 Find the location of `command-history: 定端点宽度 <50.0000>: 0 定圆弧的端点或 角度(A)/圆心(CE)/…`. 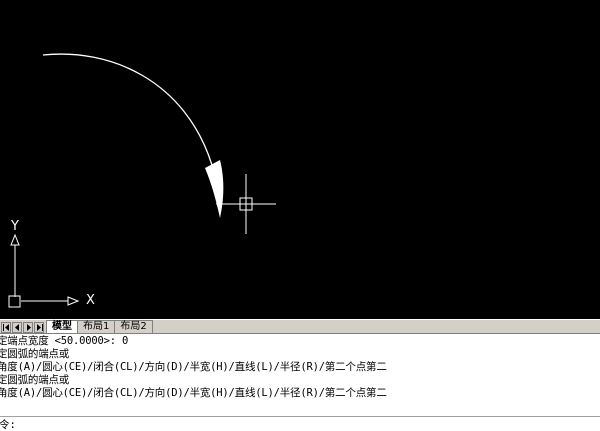

command-history: 定端点宽度 <50.0000>: 0 定圆弧的端点或 角度(A)/圆心(CE)/… is located at coordinates (236, 375).